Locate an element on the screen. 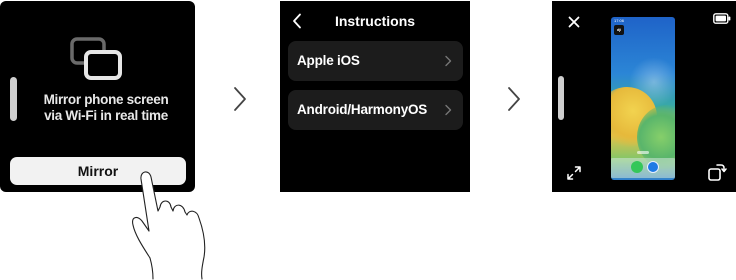 This screenshot has width=736, height=280. expand-icon is located at coordinates (574, 173).